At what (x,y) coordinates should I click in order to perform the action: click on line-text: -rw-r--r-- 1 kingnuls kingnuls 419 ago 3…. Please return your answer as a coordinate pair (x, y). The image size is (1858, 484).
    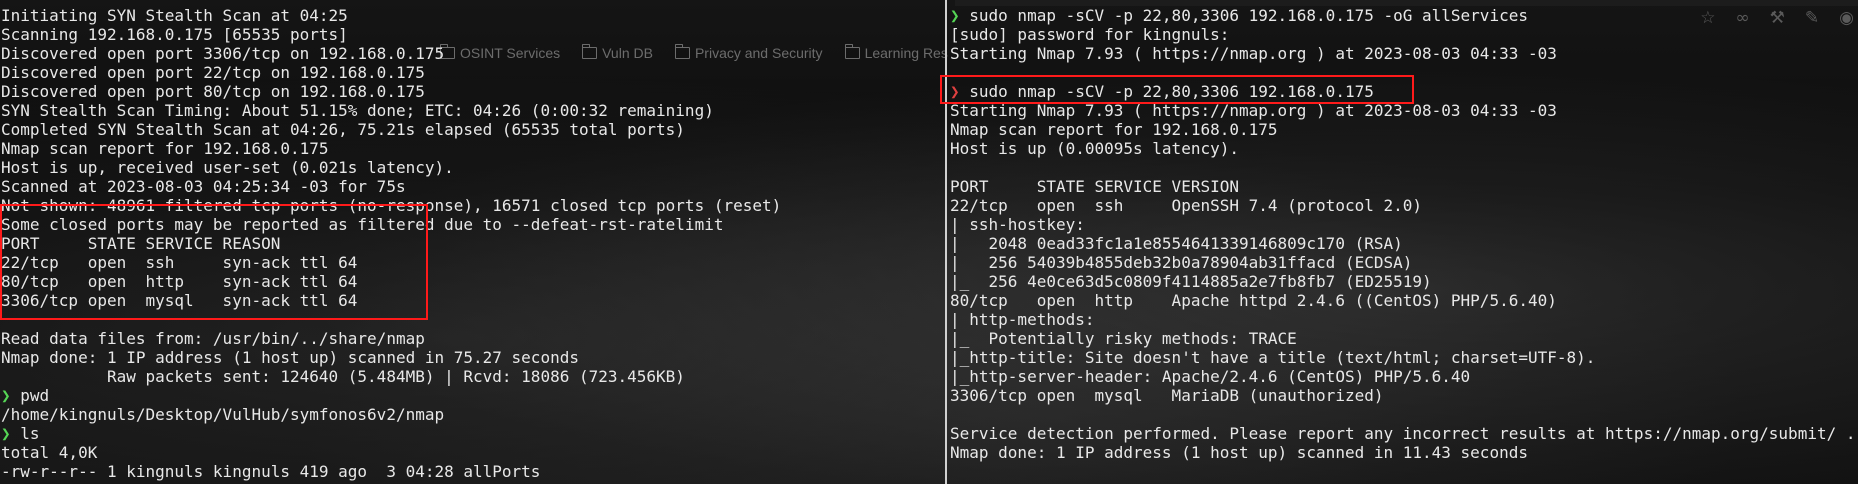
    Looking at the image, I should click on (271, 471).